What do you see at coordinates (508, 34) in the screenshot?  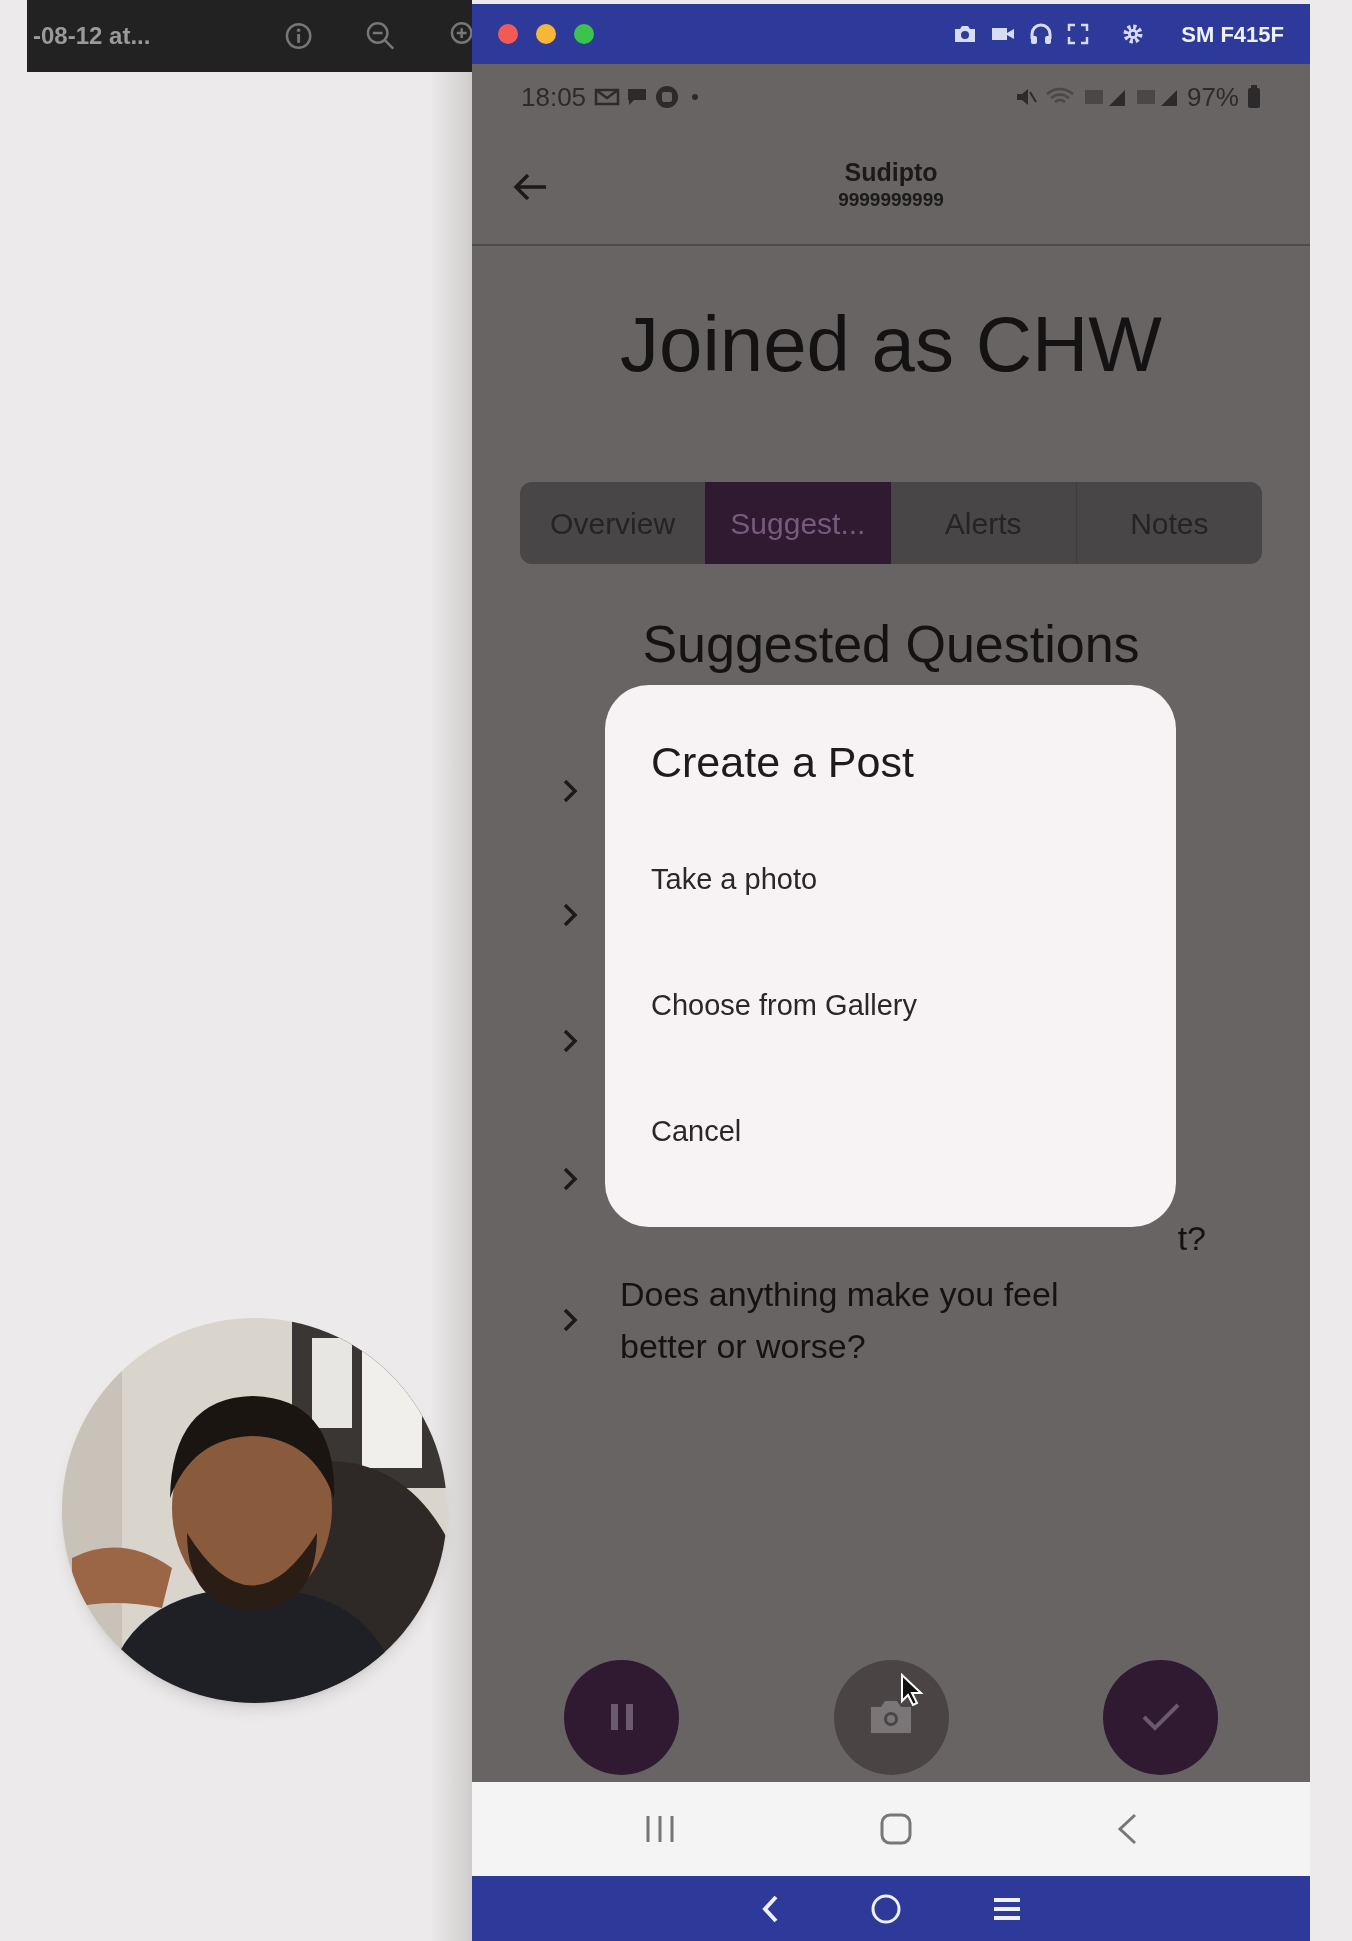 I see `close-button` at bounding box center [508, 34].